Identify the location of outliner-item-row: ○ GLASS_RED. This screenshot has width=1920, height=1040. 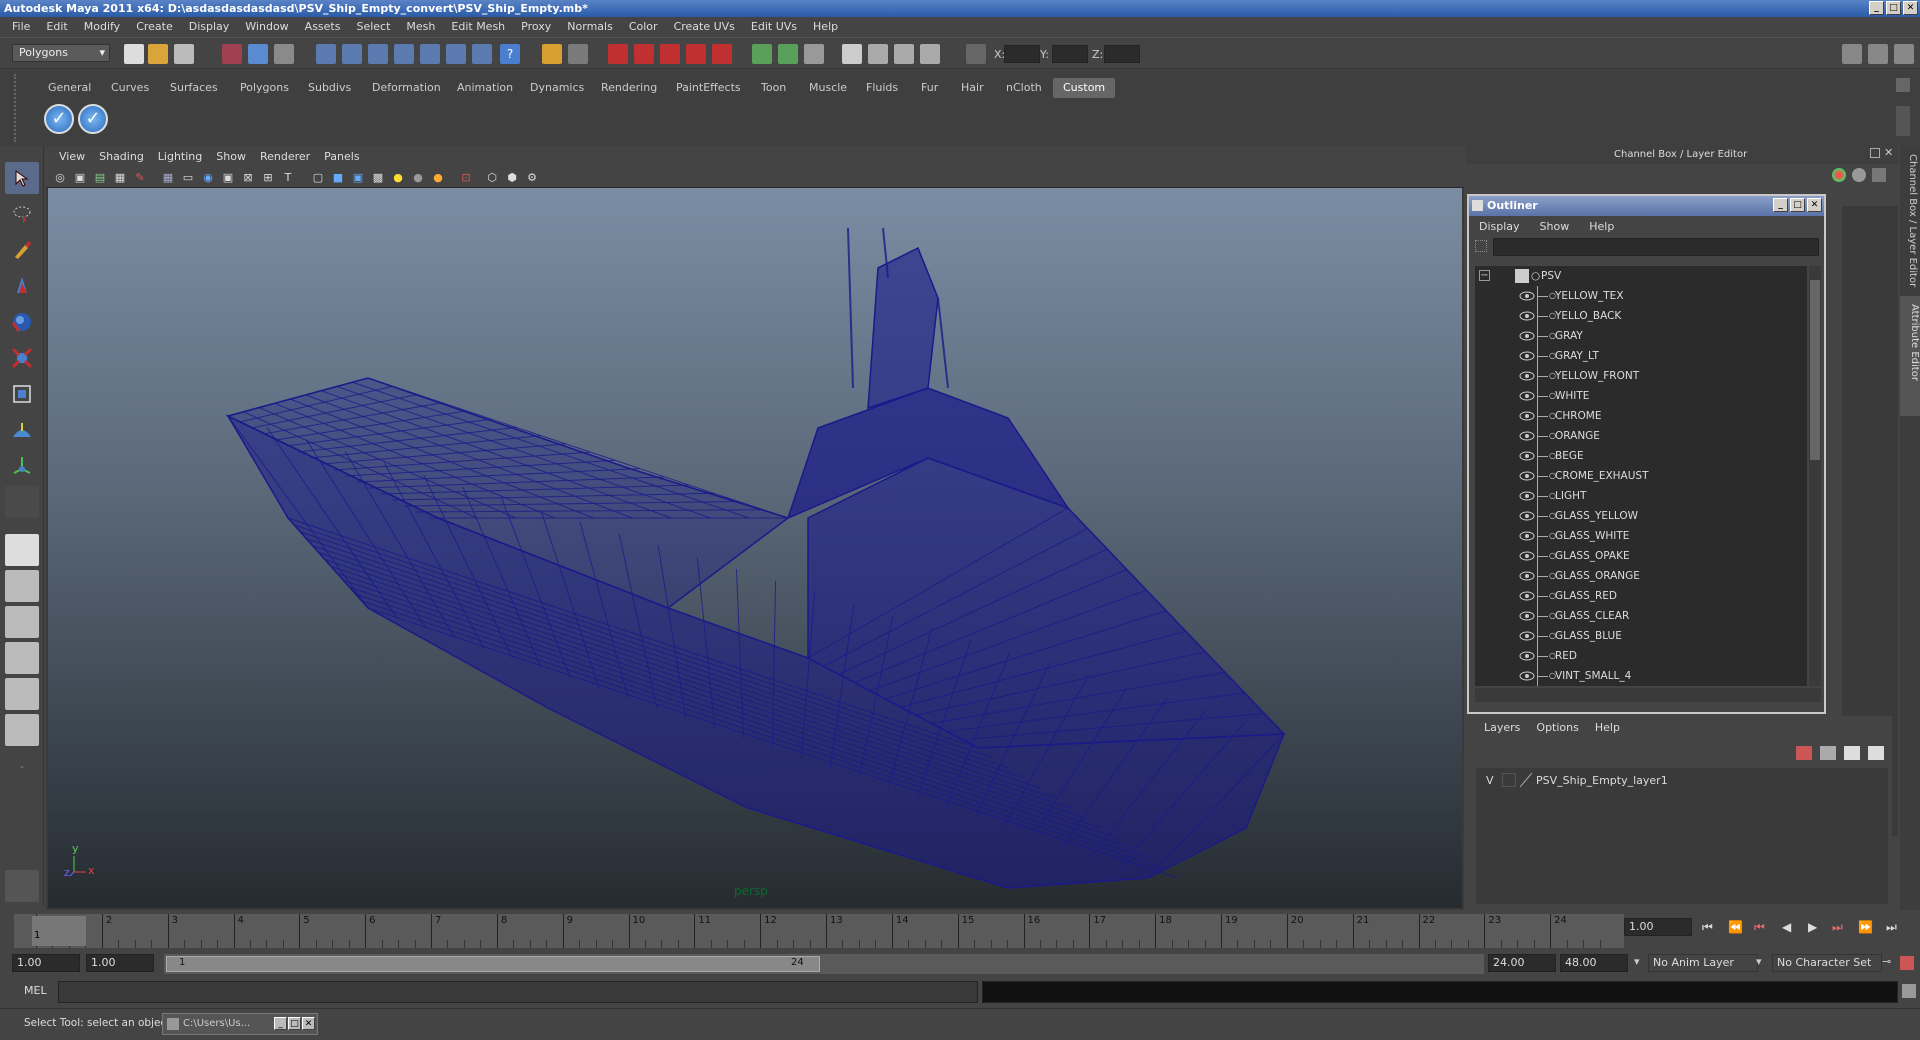
(1635, 596).